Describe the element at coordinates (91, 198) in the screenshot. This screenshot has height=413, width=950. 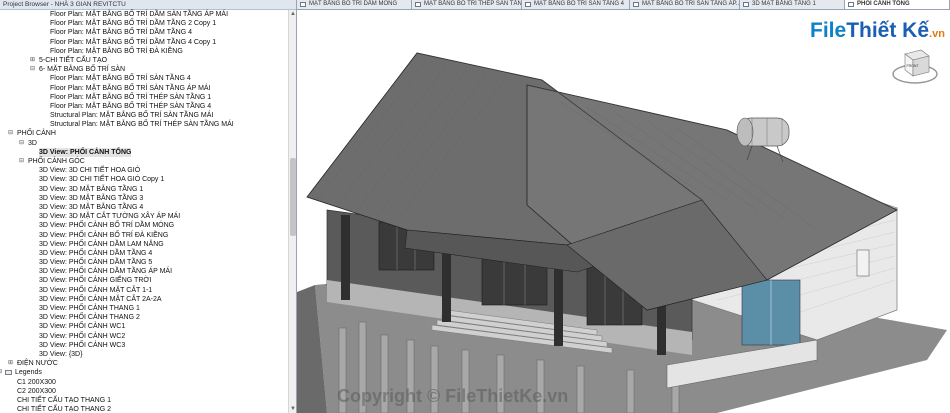
I see `tree-item-label: 3D View: 3D MẶT BẰNG TẦNG 3` at that location.